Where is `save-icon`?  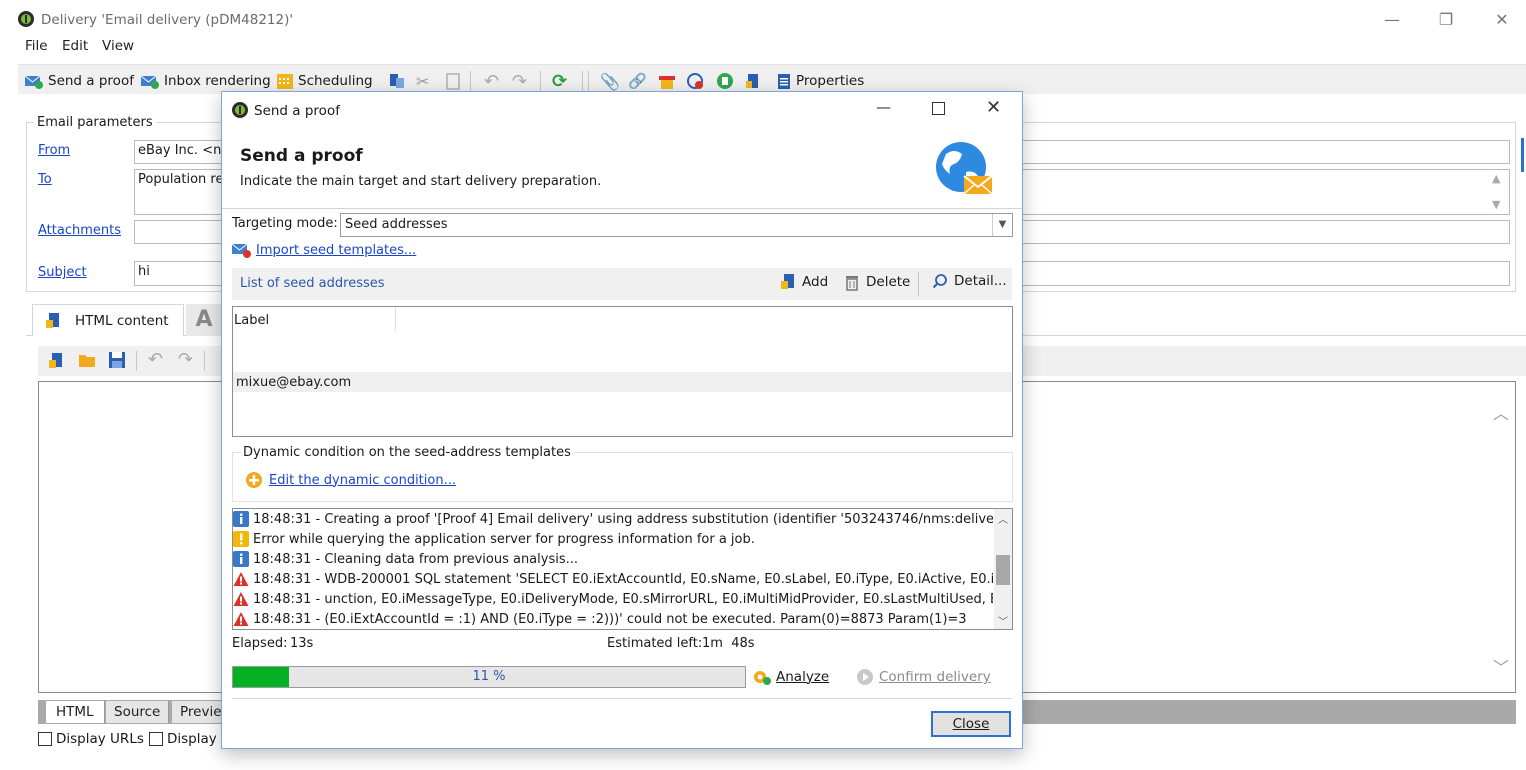
save-icon is located at coordinates (117, 362).